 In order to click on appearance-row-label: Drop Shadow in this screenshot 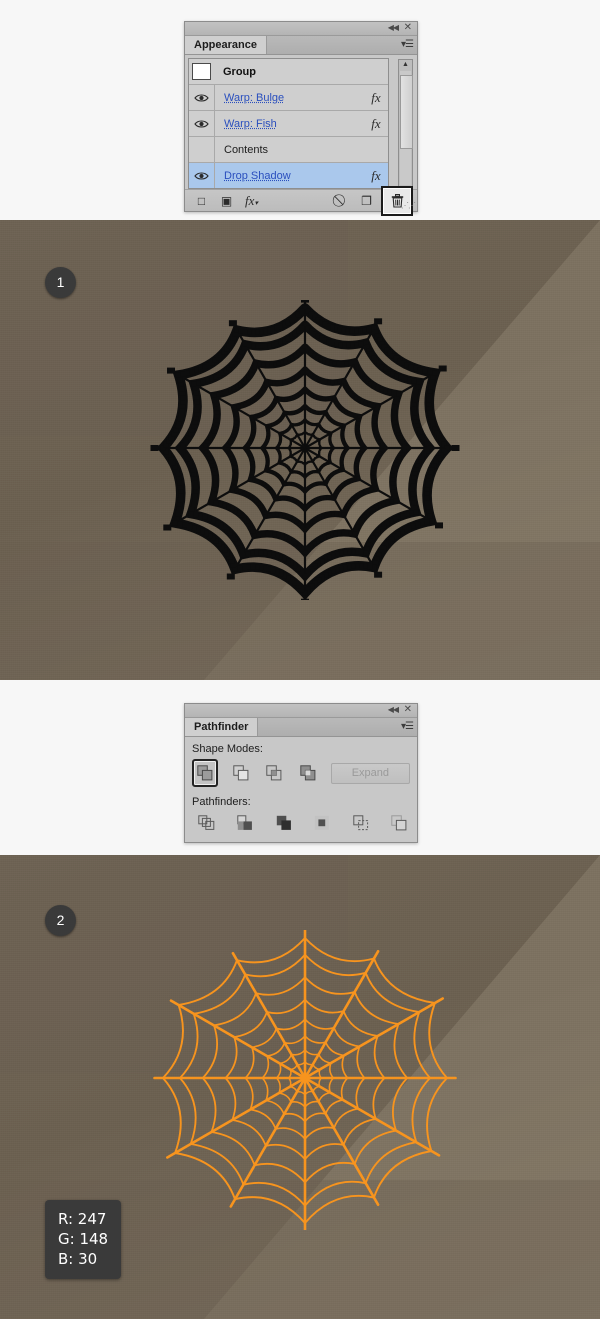, I will do `click(289, 176)`.